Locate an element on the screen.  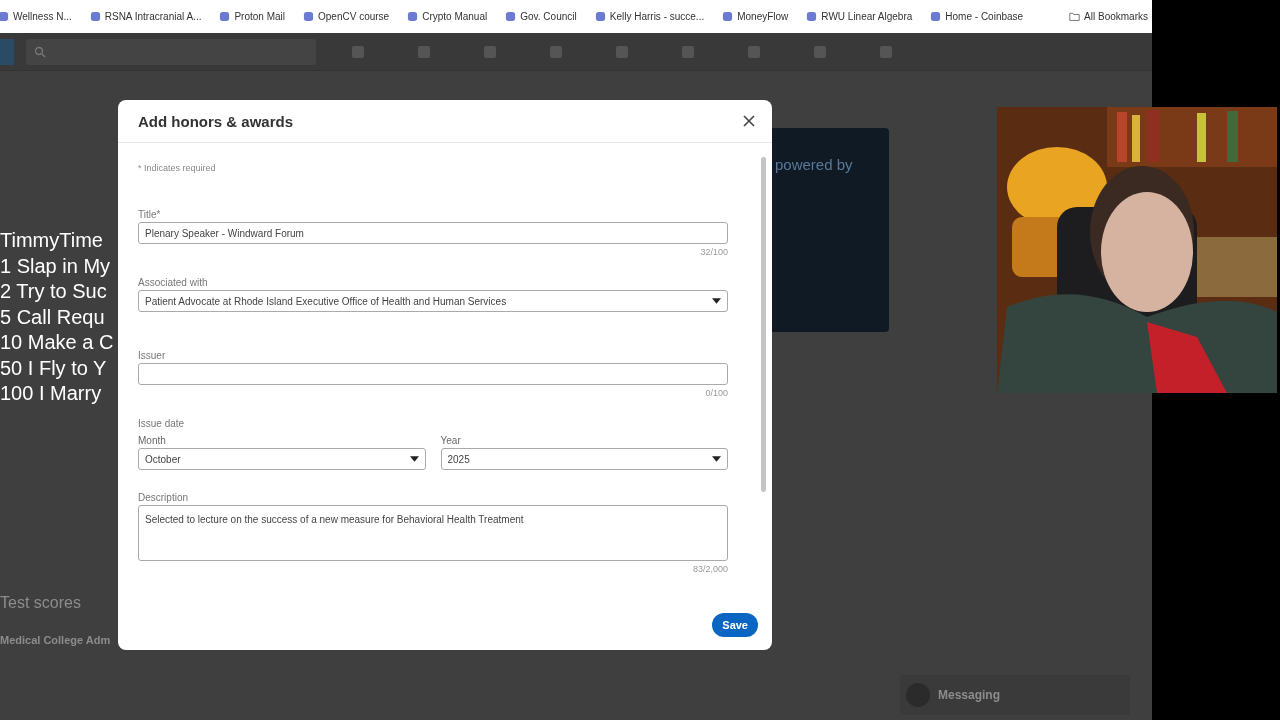
dropdown: Patient Advocate at Rhode Island Executive Office of Health and Human Services is located at coordinates (433, 301).